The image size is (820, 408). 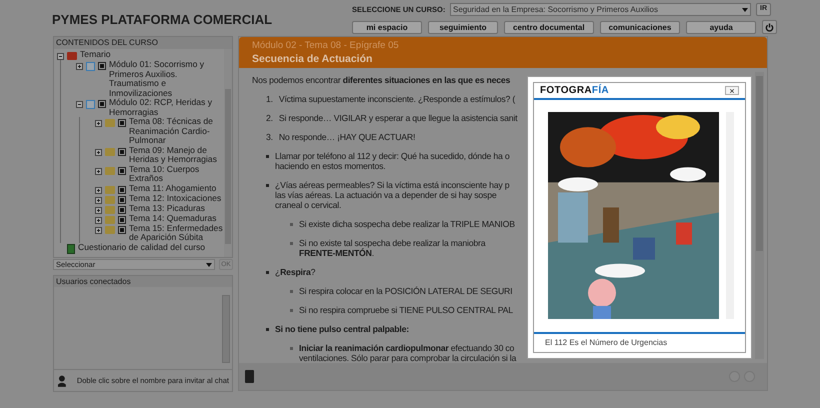 I want to click on body-text: Si responde… VIGILAR y esperar a que llegue la asistencia sanit, so click(x=398, y=118).